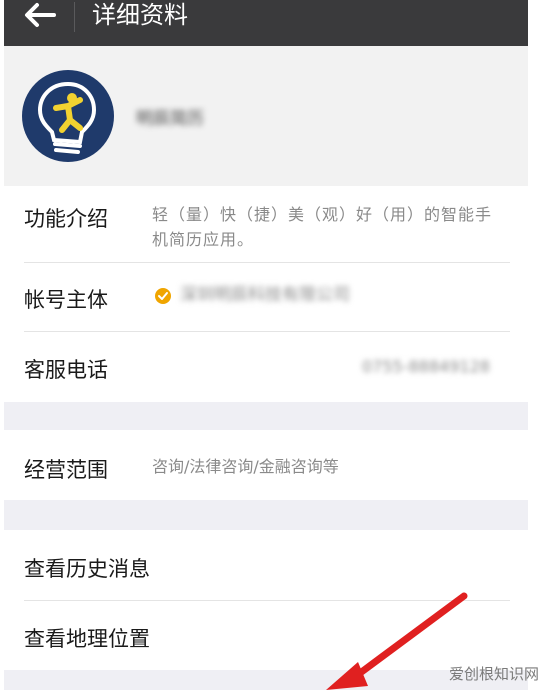 This screenshot has width=545, height=690. What do you see at coordinates (40, 15) in the screenshot?
I see `back-arrow-icon` at bounding box center [40, 15].